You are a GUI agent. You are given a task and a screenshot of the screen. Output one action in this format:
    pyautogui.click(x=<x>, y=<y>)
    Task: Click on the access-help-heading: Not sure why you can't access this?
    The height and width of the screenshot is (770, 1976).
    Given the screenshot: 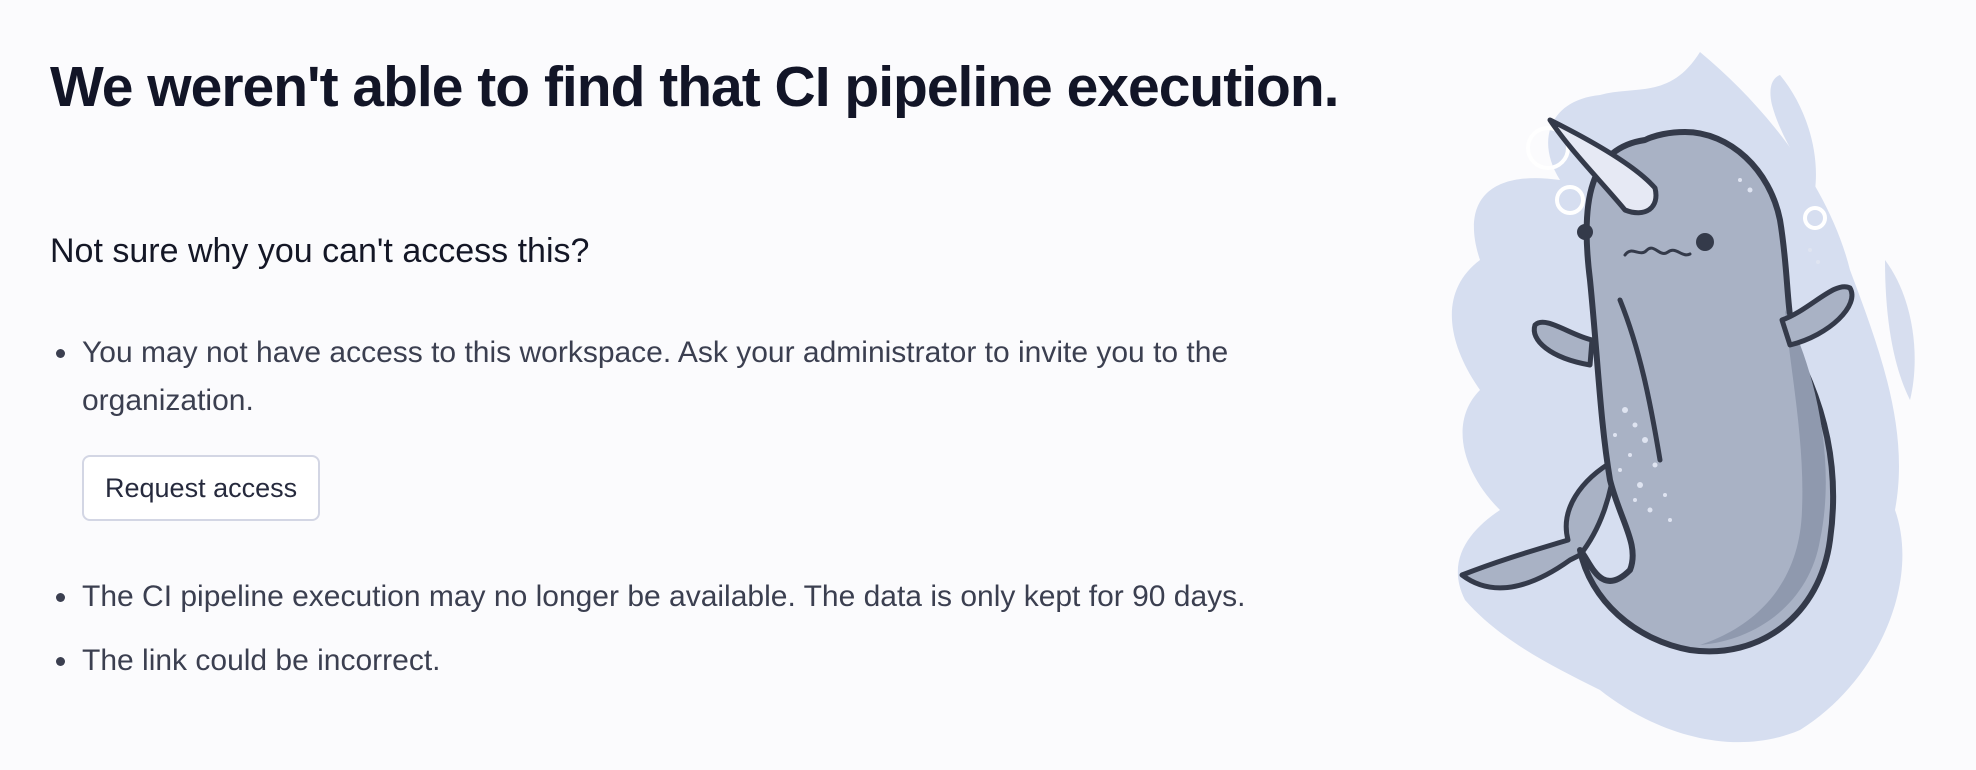 What is the action you would take?
    pyautogui.click(x=320, y=251)
    